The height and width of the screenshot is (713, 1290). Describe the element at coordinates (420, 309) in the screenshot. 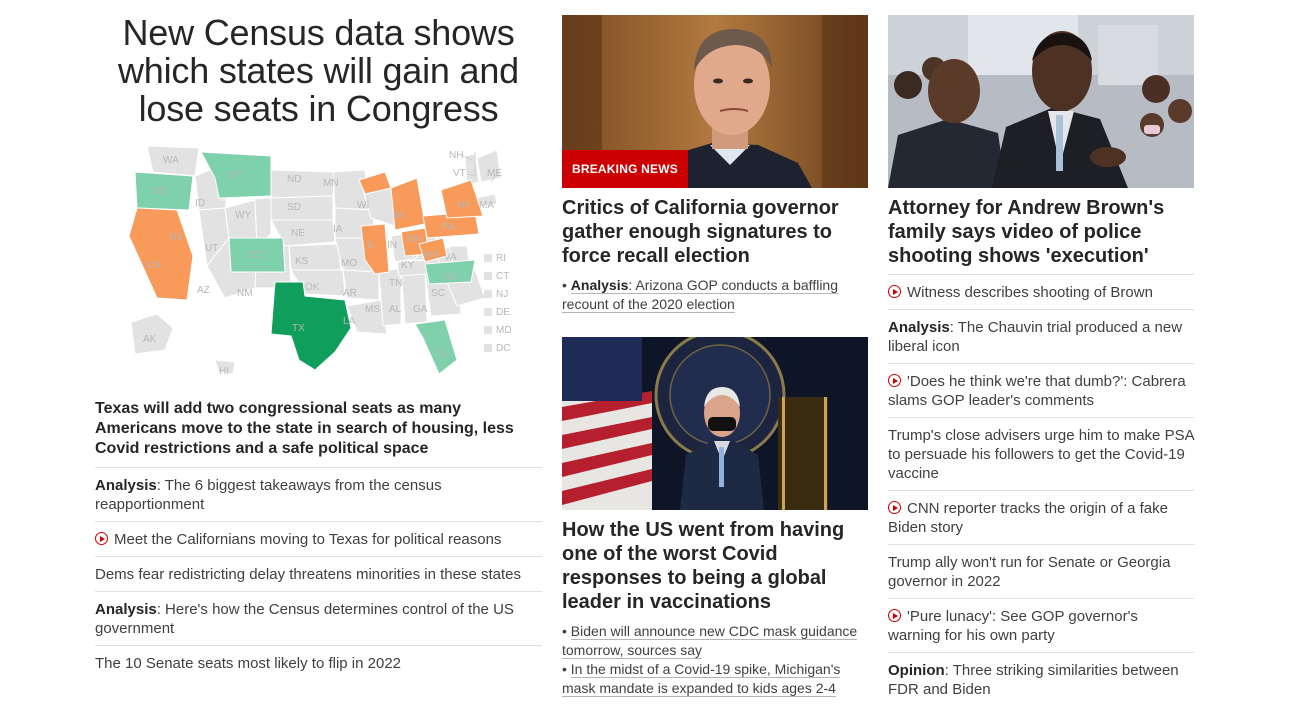

I see `svg-text: GA` at that location.